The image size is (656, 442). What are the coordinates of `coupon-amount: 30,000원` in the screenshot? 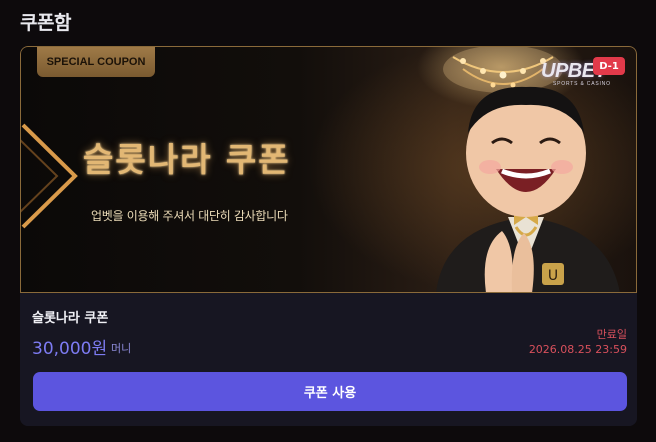 It's located at (70, 349).